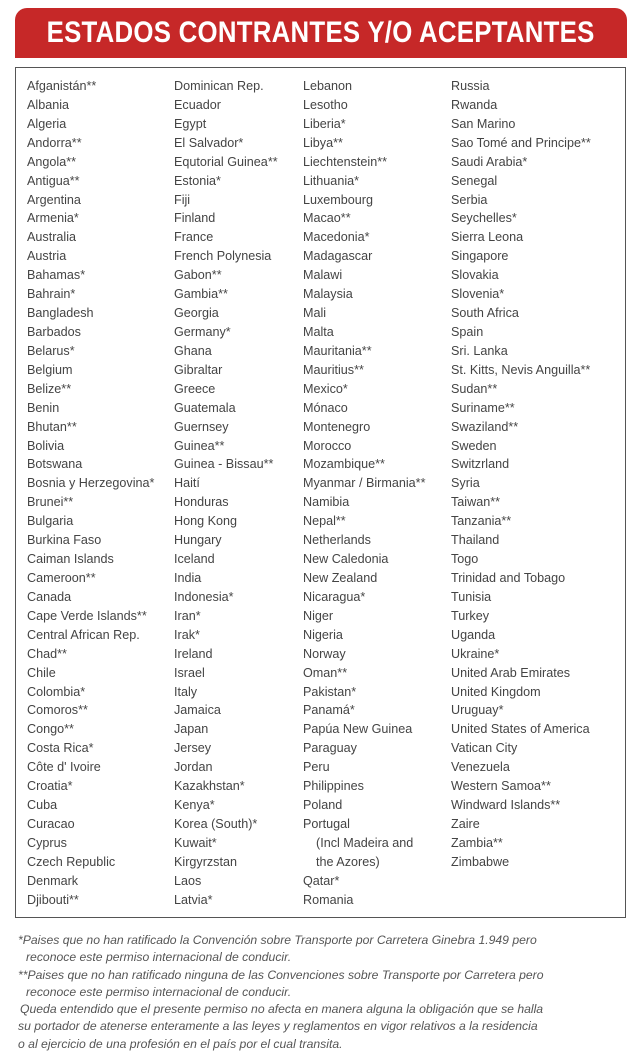 The image size is (640, 1055). What do you see at coordinates (323, 275) in the screenshot?
I see `country-item: Malawi` at bounding box center [323, 275].